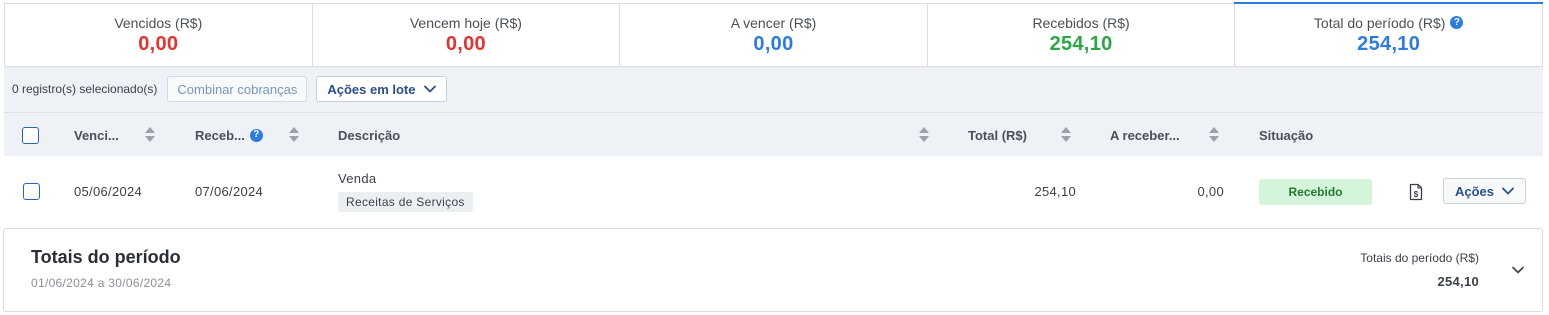 Image resolution: width=1549 pixels, height=315 pixels. I want to click on totals-value: 254,10, so click(1458, 281).